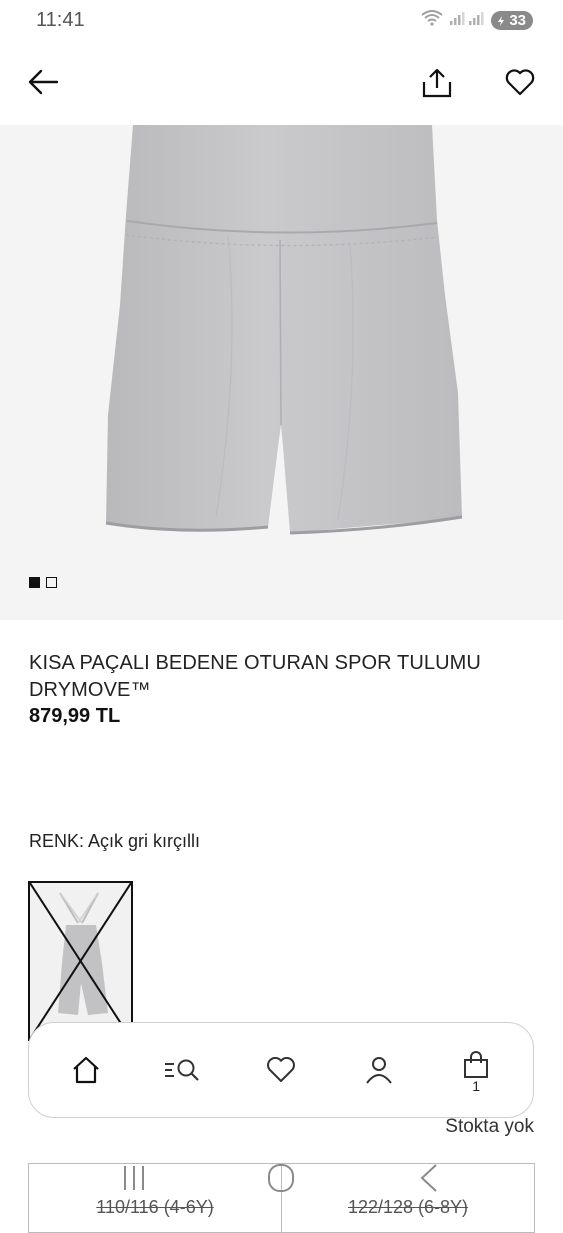 The width and height of the screenshot is (563, 1233). I want to click on pagination-dot, so click(51, 582).